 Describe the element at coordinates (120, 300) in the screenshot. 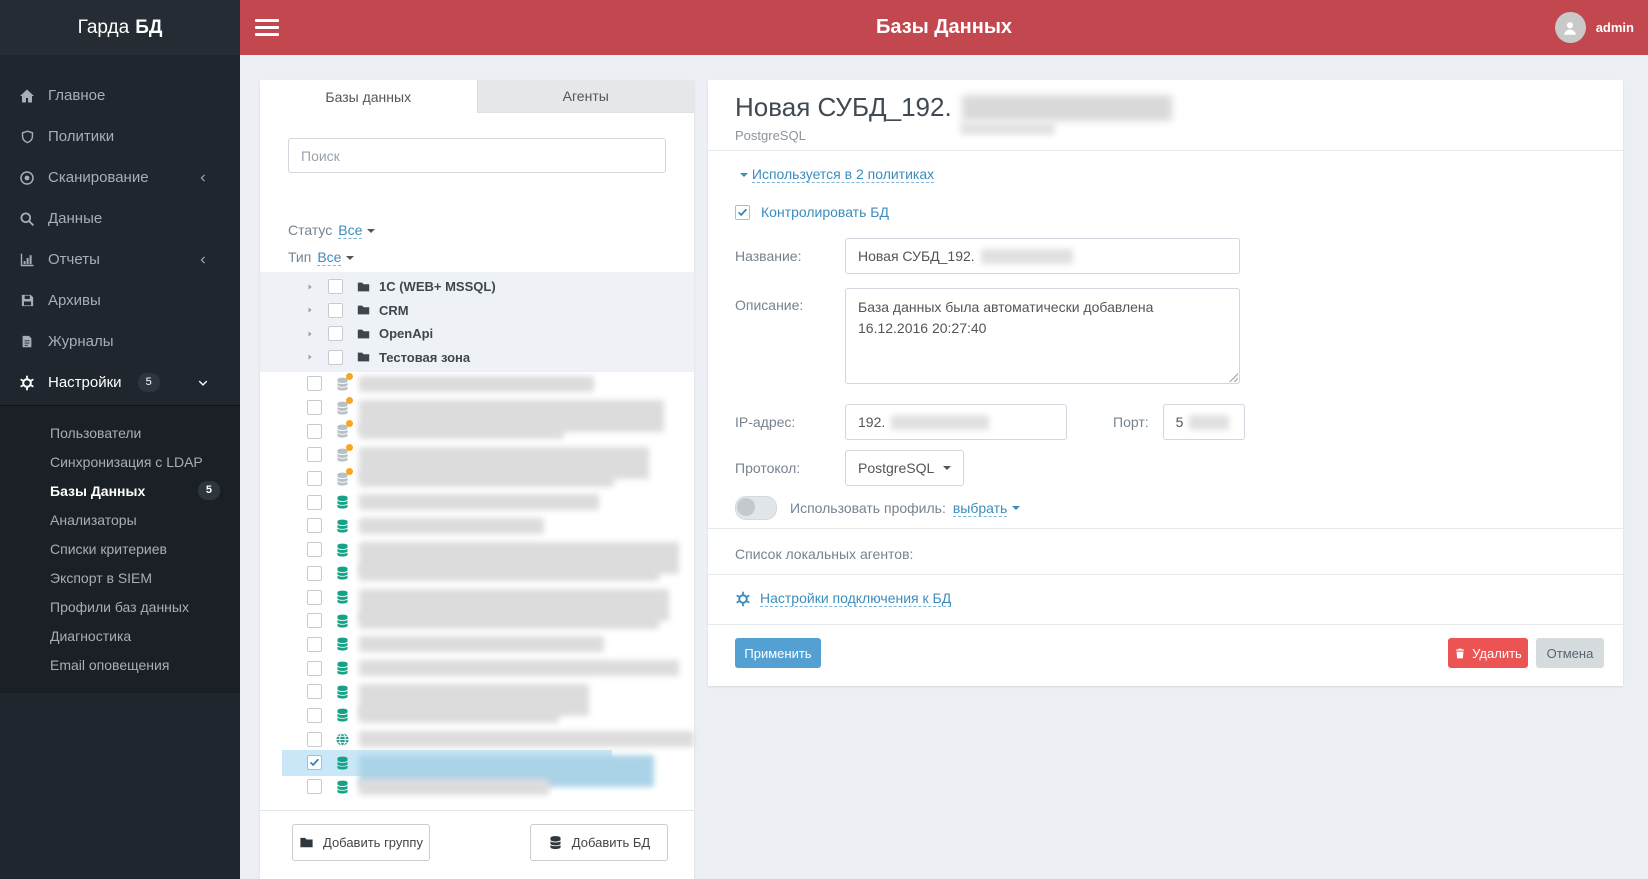

I see `sidebar-item-archives: Архивы` at that location.